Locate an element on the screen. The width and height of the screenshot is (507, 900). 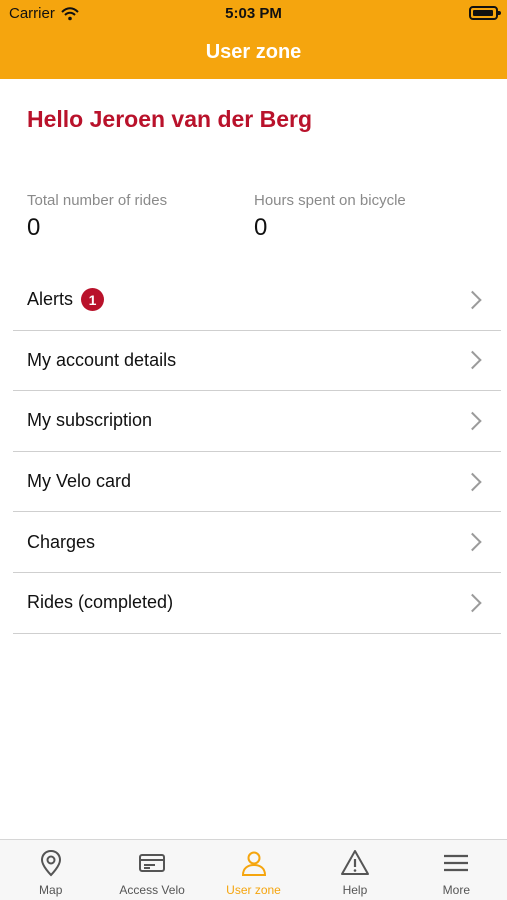
tab-map: Map is located at coordinates (50, 870).